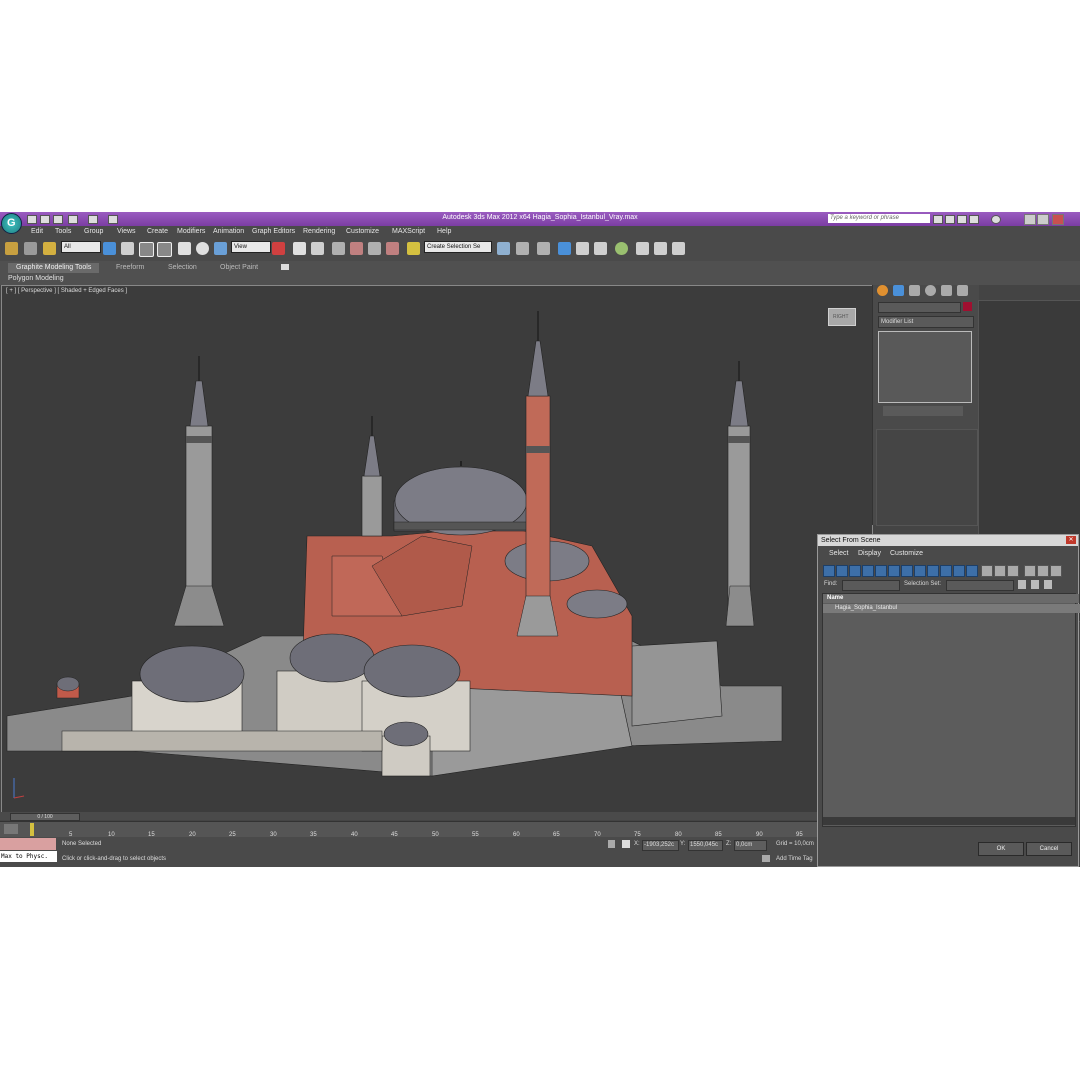 This screenshot has height=1080, width=1080. Describe the element at coordinates (36, 278) in the screenshot. I see `polygon-modeling-panel-label: Polygon Modeling` at that location.